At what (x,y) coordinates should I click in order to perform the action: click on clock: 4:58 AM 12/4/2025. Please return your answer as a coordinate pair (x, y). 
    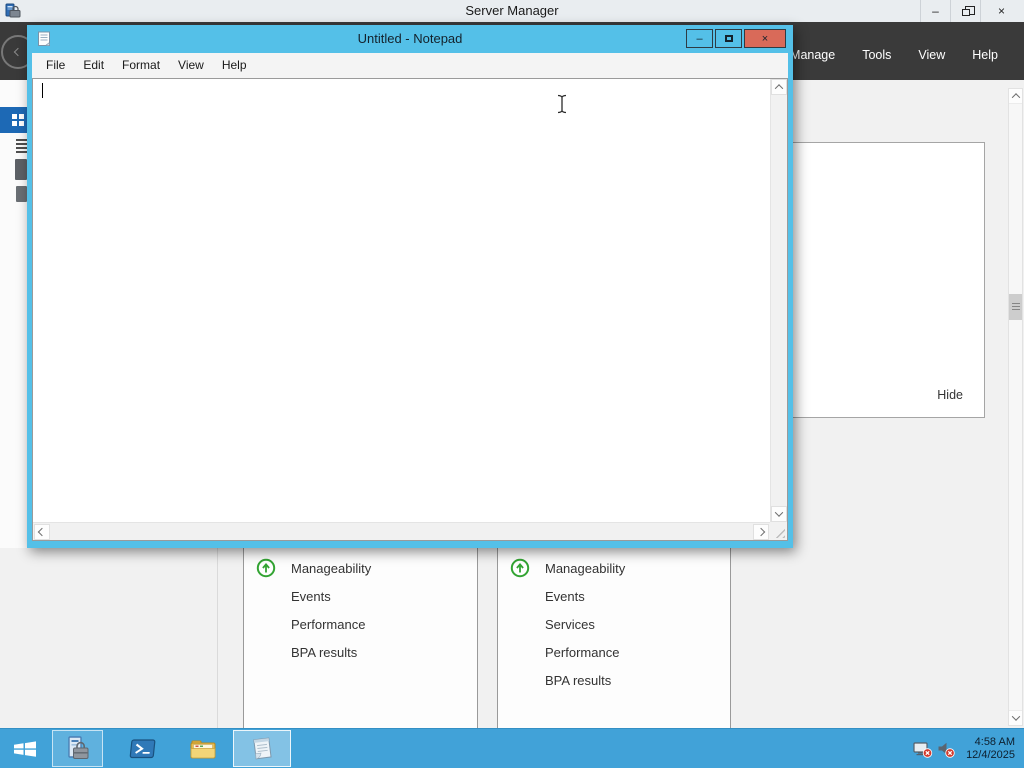
    Looking at the image, I should click on (990, 749).